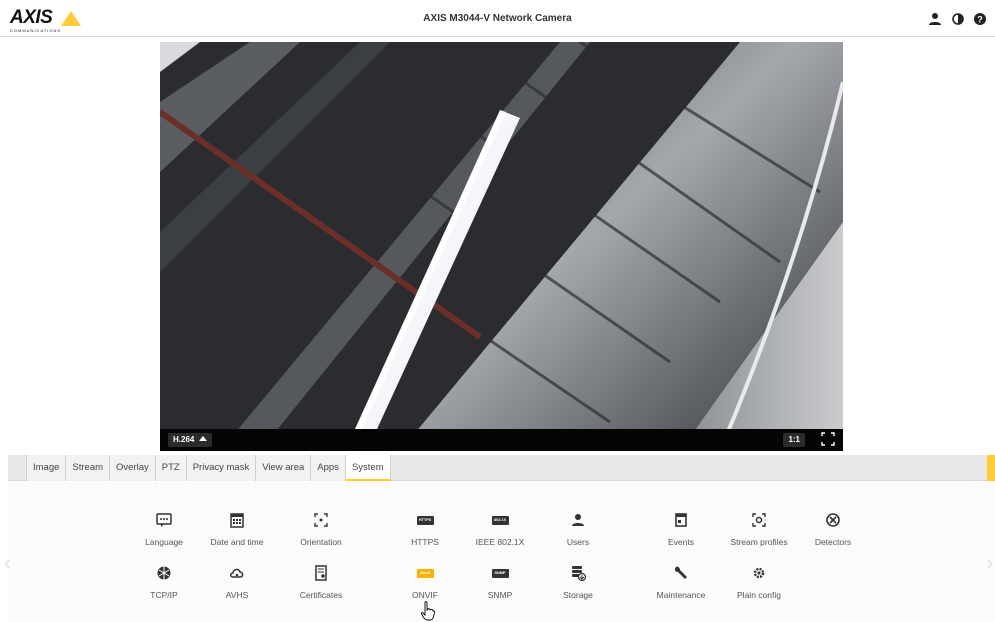 This screenshot has height=622, width=995. What do you see at coordinates (681, 595) in the screenshot?
I see `system-item-label: Maintenance` at bounding box center [681, 595].